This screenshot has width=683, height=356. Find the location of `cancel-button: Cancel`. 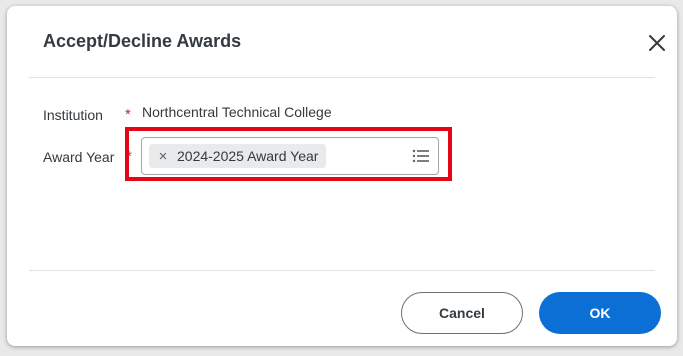

cancel-button: Cancel is located at coordinates (462, 313).